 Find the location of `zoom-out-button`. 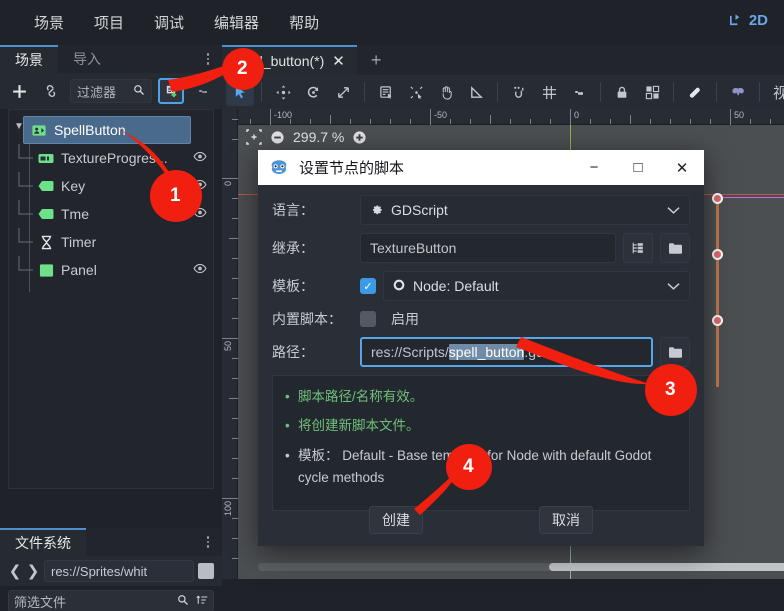

zoom-out-button is located at coordinates (277, 137).